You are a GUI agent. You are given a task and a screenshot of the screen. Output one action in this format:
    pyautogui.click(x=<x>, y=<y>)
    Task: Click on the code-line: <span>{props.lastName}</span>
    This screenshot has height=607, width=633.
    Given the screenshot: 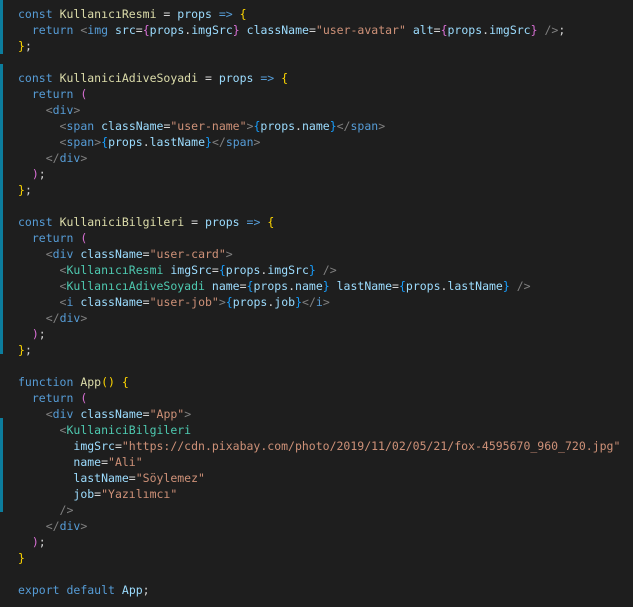 What is the action you would take?
    pyautogui.click(x=139, y=142)
    